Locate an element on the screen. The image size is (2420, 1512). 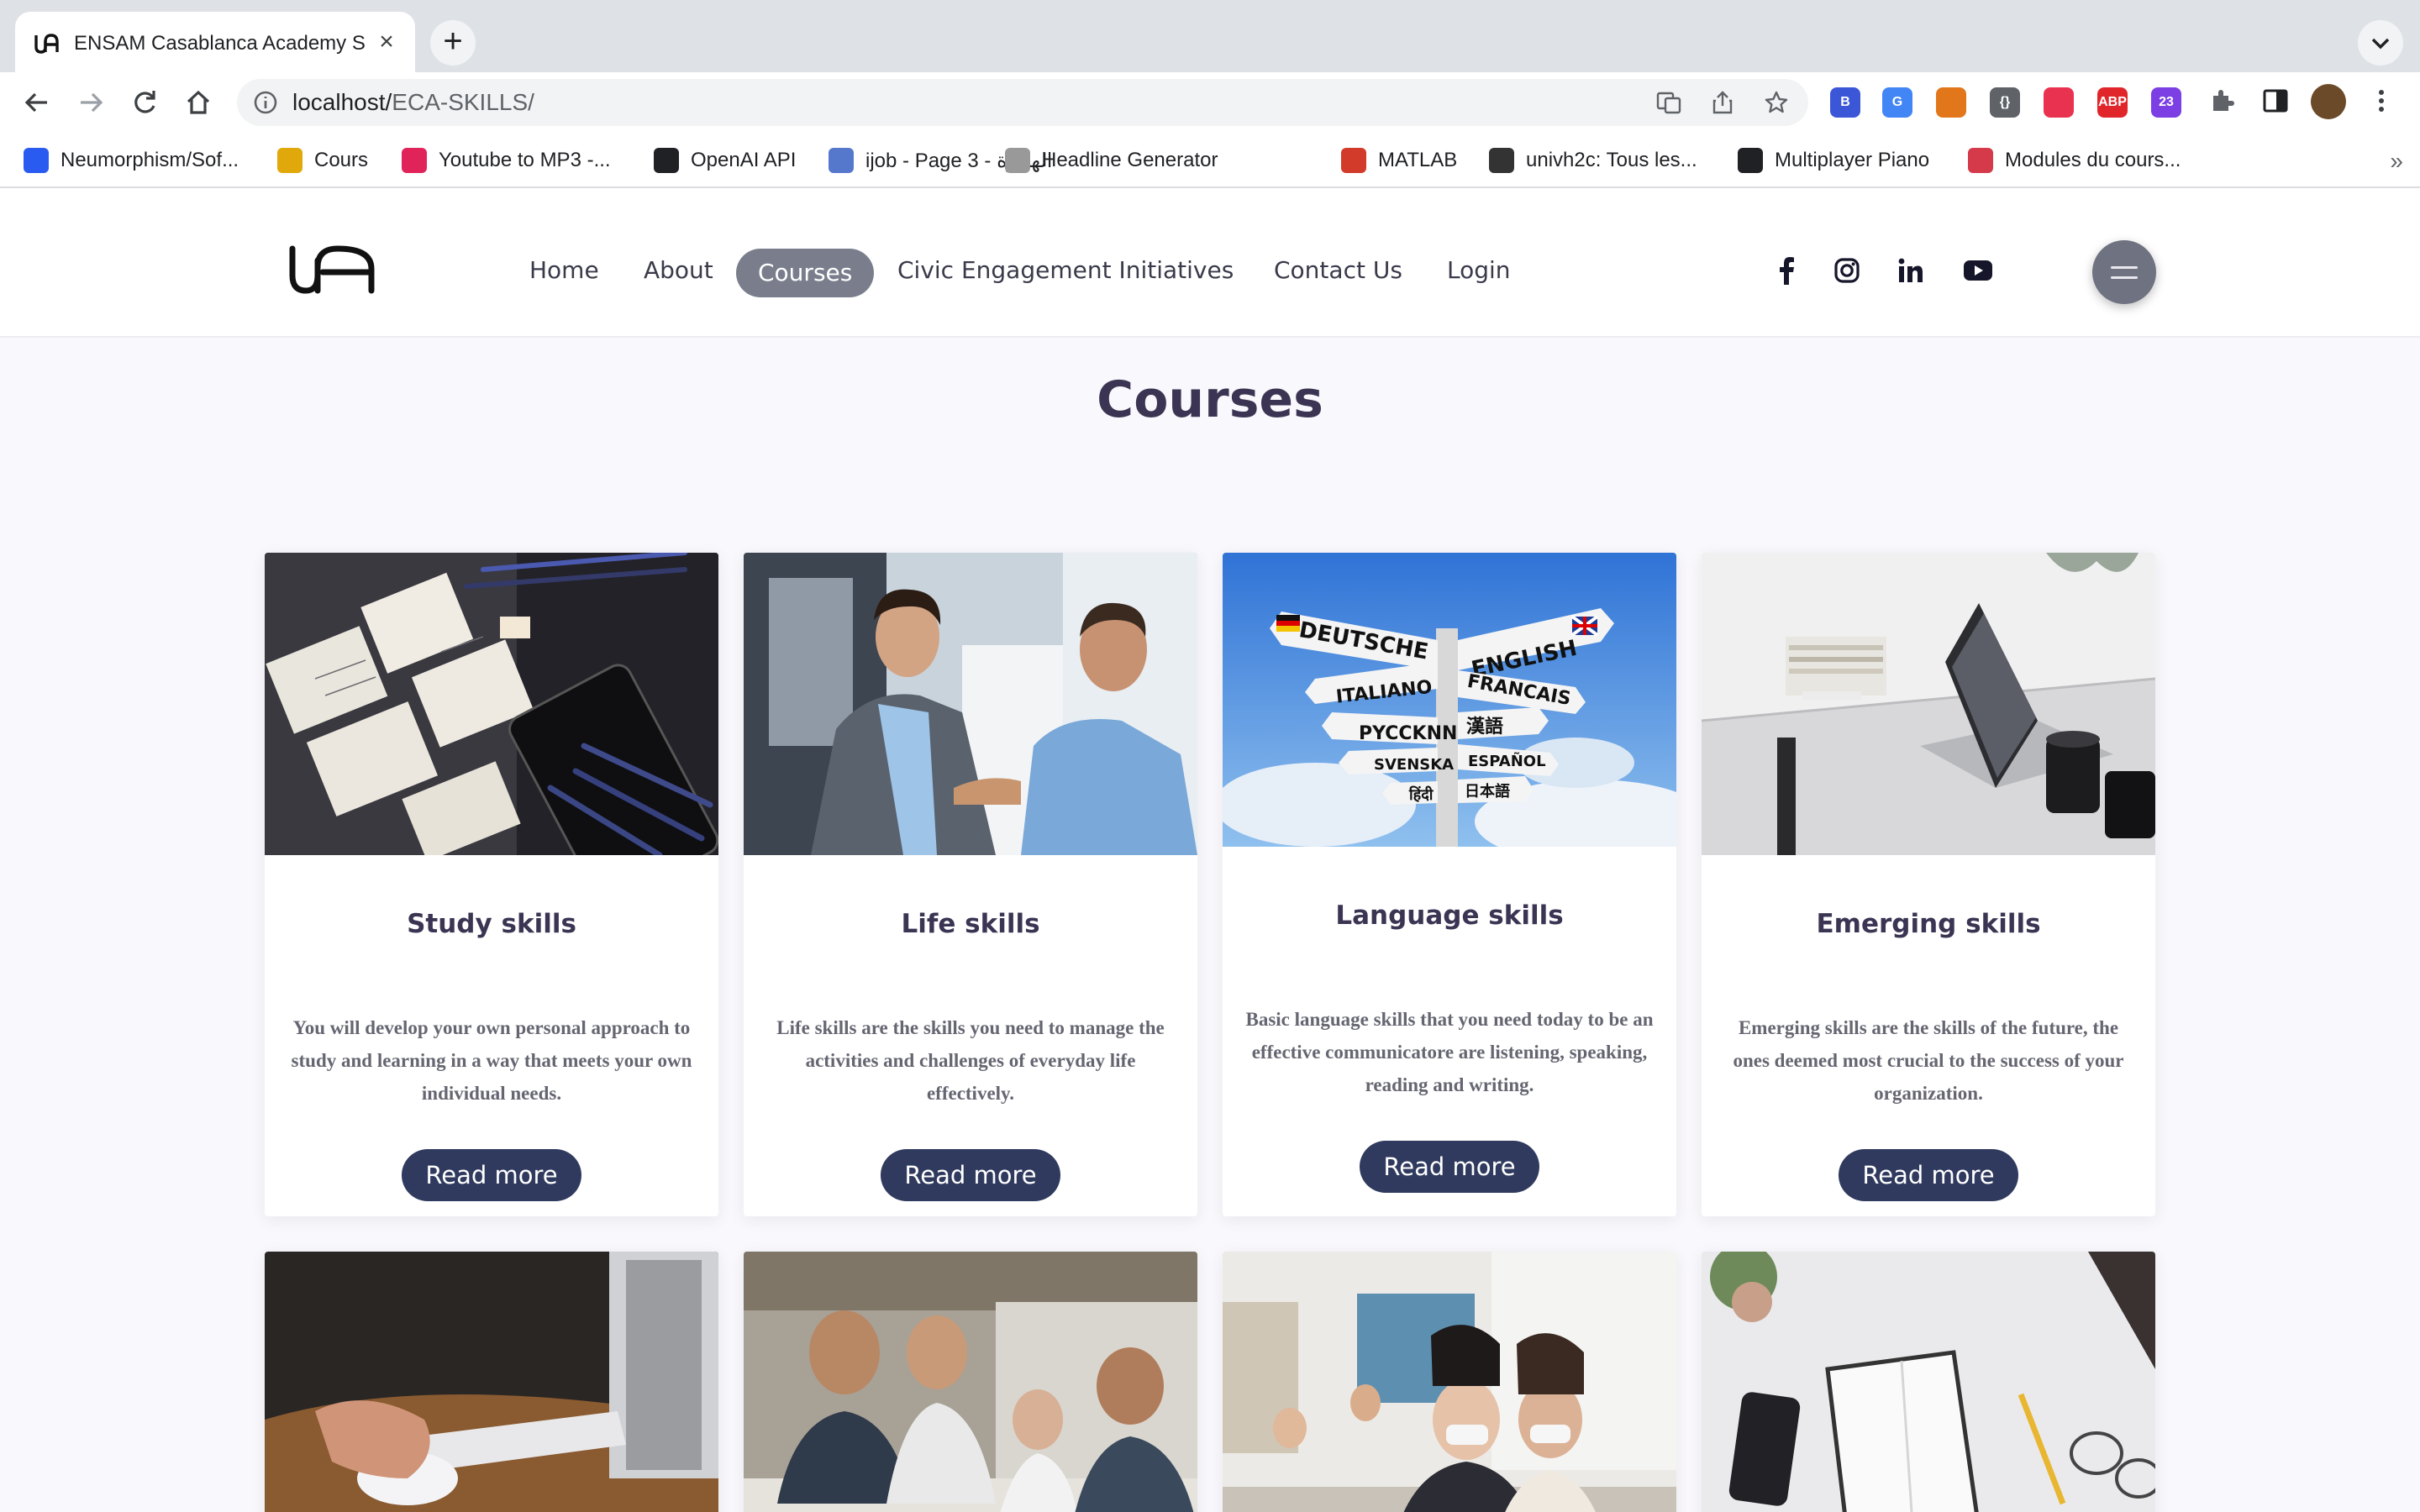
google-translate-extension: G is located at coordinates (1897, 102).